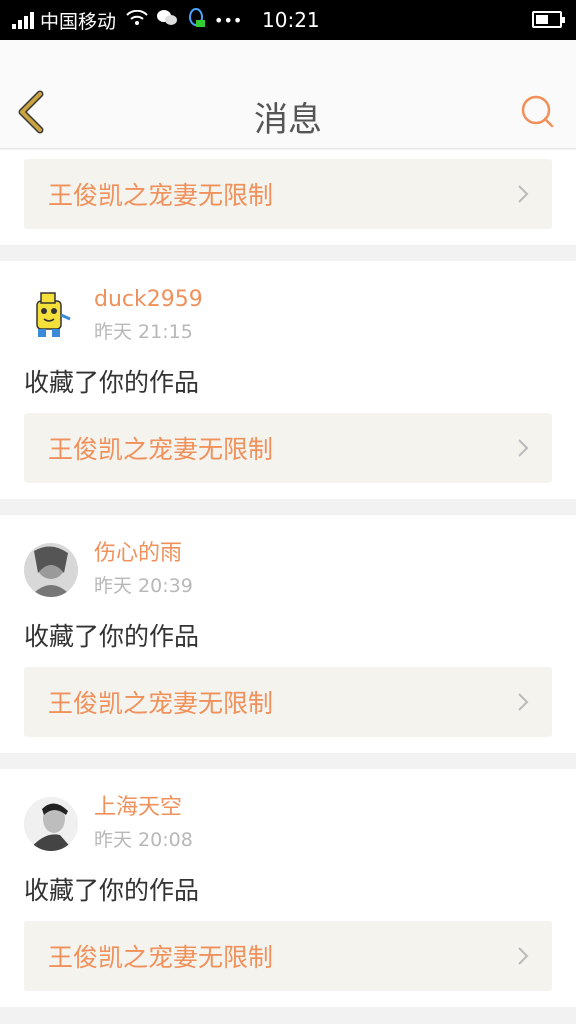 The image size is (576, 1024). What do you see at coordinates (137, 19) in the screenshot?
I see `wifi-icon` at bounding box center [137, 19].